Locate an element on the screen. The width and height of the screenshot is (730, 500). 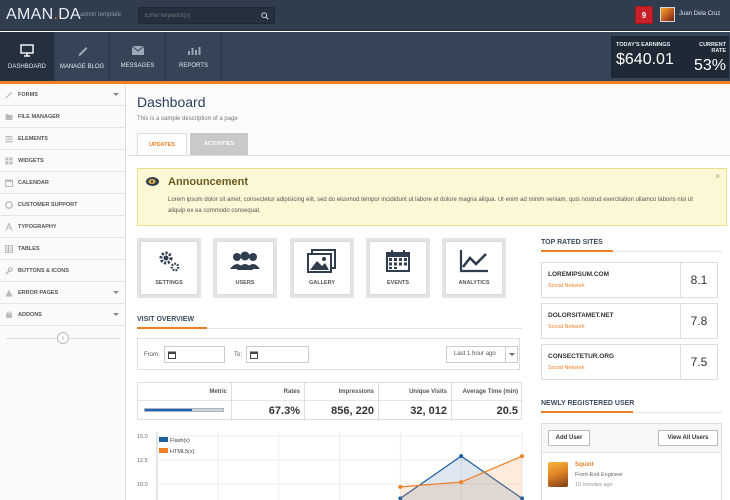
nav-item-reports: REPORTS is located at coordinates (194, 56).